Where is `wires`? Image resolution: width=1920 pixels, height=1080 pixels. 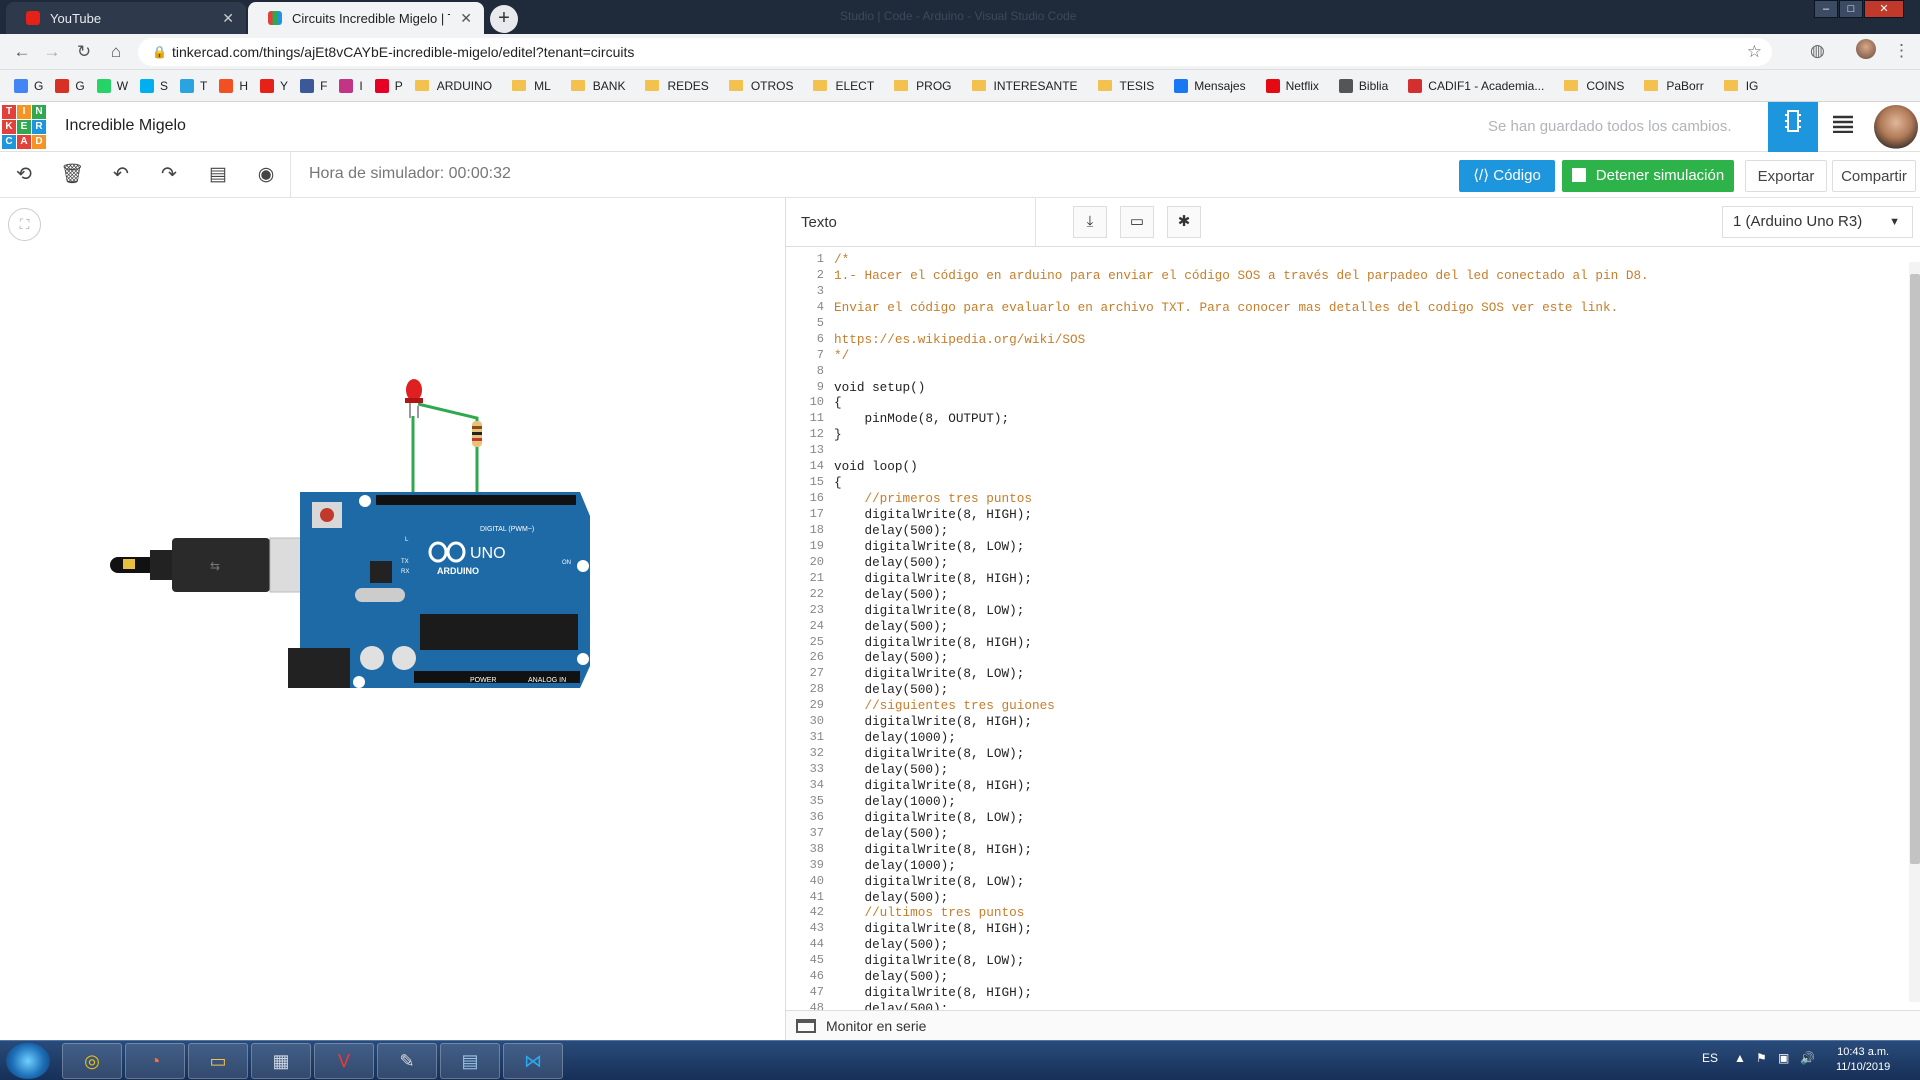
wires is located at coordinates (445, 452).